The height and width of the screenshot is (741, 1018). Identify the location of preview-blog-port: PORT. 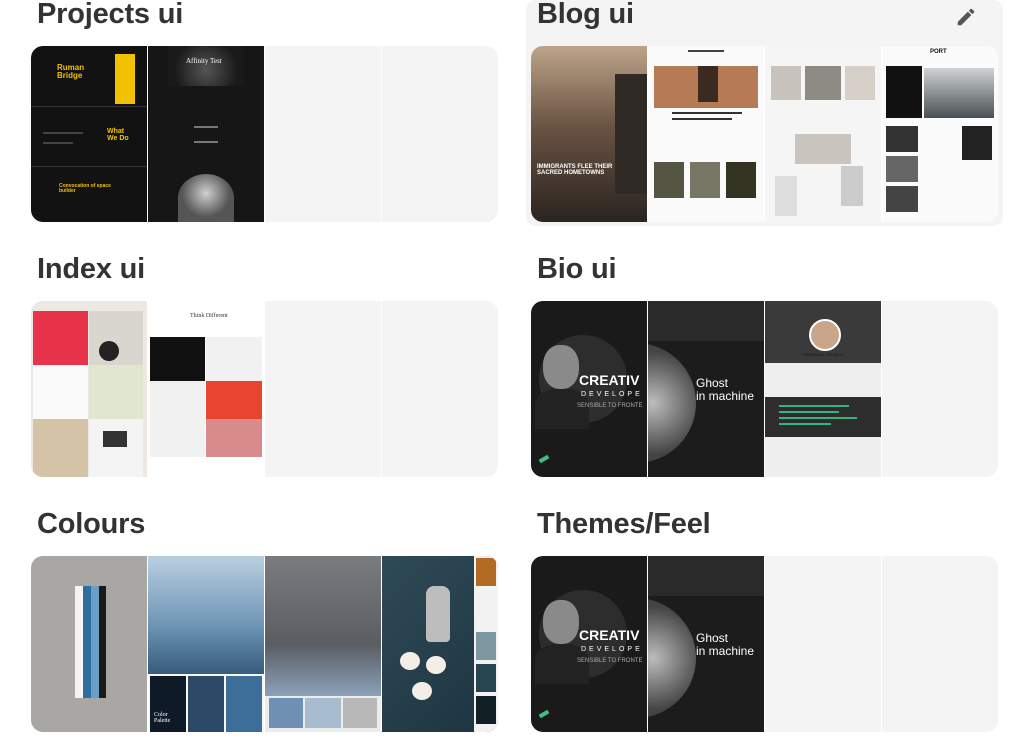
(940, 134).